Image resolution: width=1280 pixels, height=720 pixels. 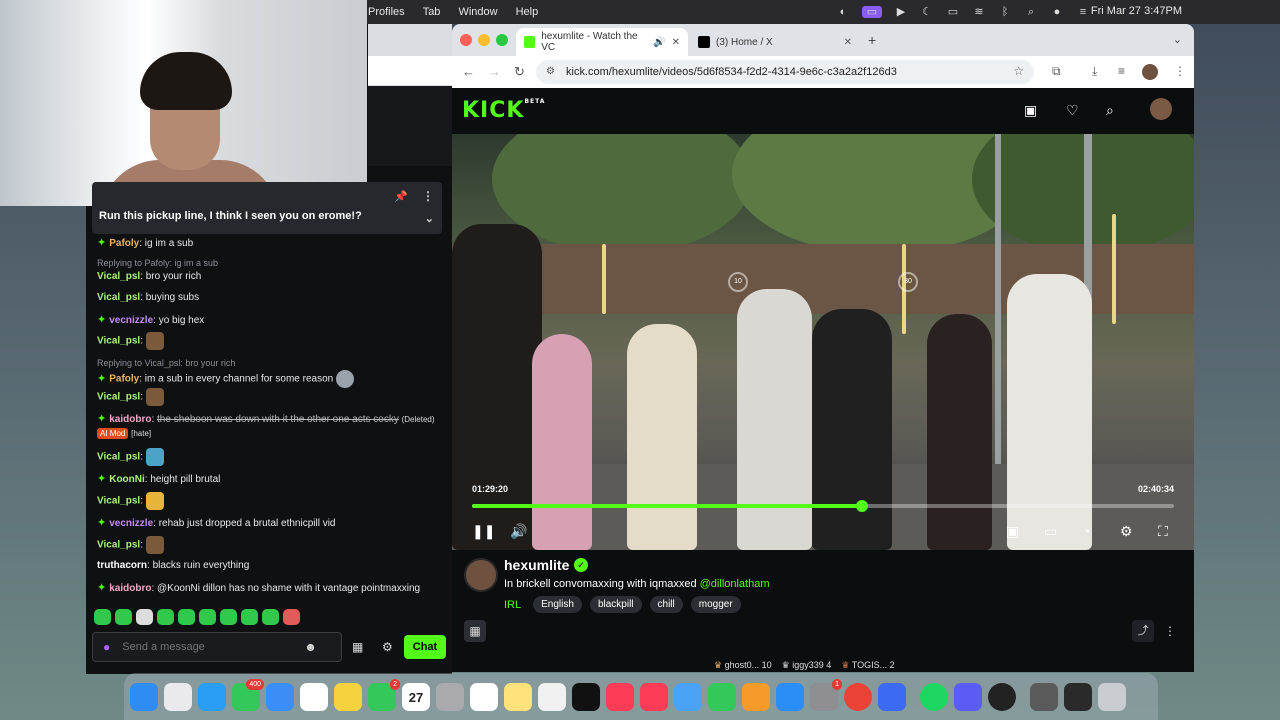 I want to click on numbers-icon, so click(x=722, y=696).